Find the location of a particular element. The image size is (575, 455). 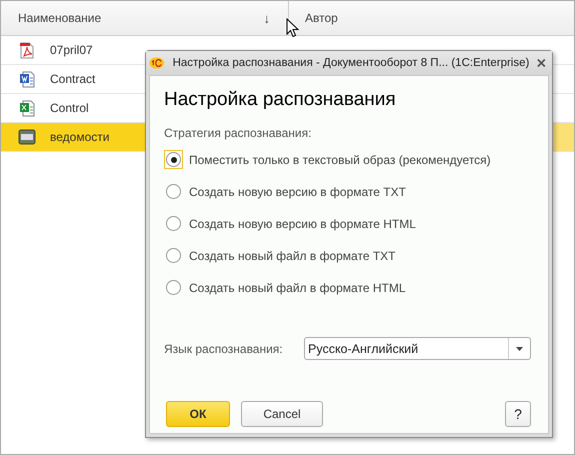

file-name: Contract is located at coordinates (73, 79).